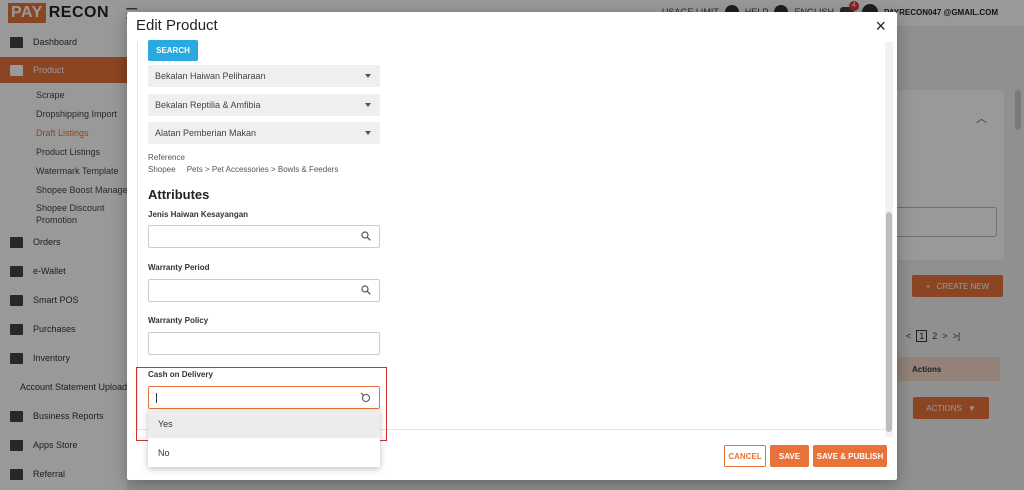 The image size is (1024, 490). I want to click on save-publish-button: SAVE & PUBLISH, so click(850, 456).